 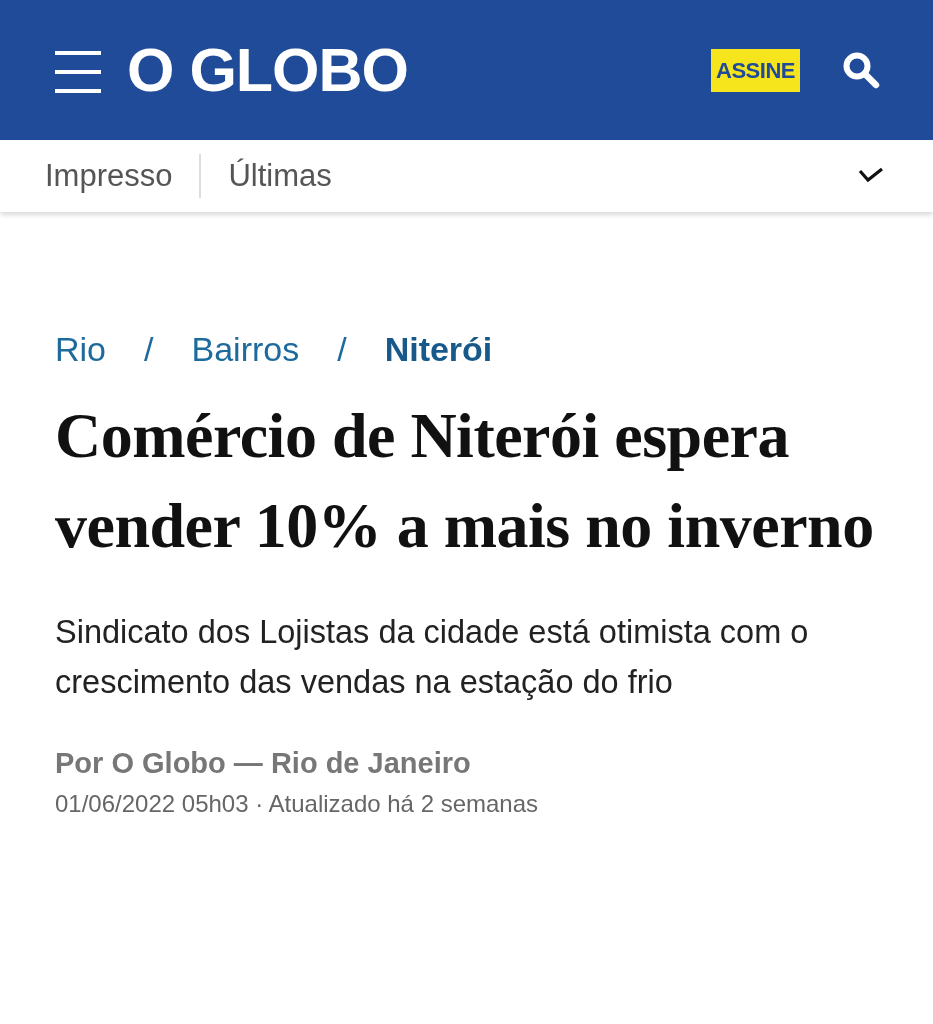 What do you see at coordinates (871, 176) in the screenshot?
I see `chevron-down-icon` at bounding box center [871, 176].